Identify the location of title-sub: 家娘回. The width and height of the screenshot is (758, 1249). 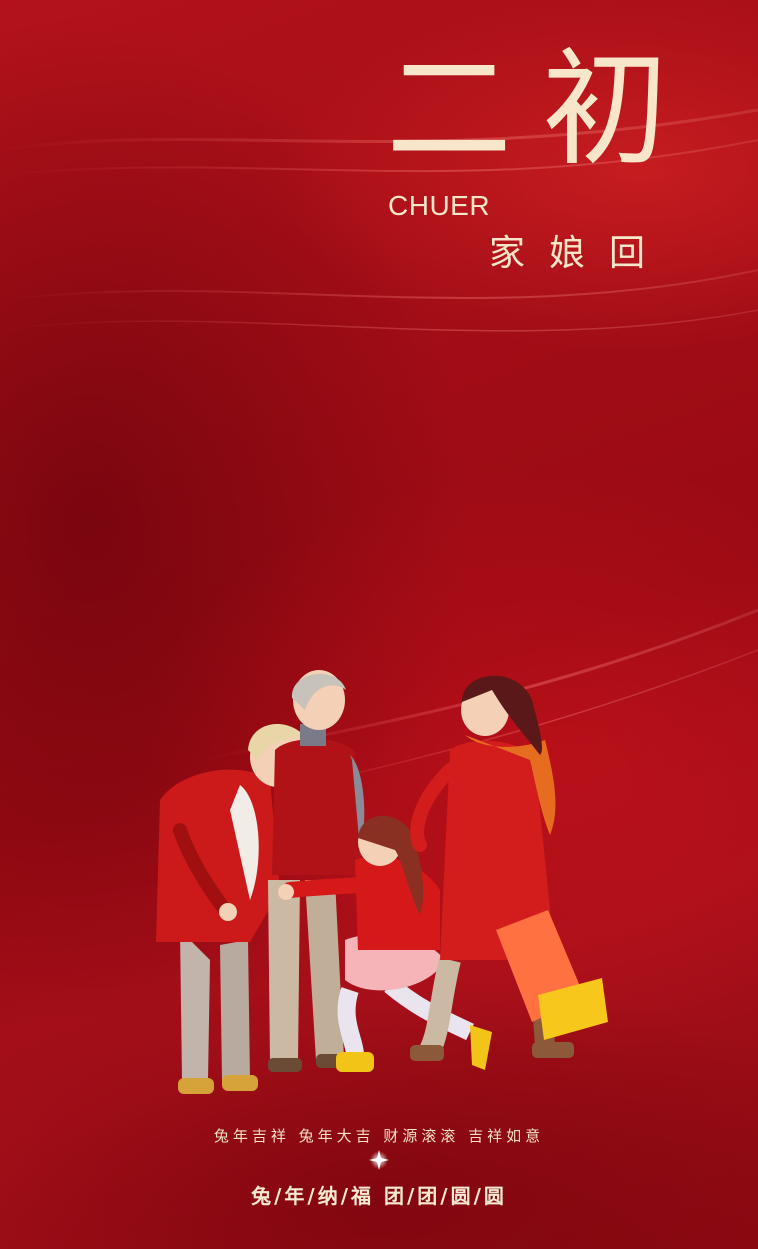
(579, 253).